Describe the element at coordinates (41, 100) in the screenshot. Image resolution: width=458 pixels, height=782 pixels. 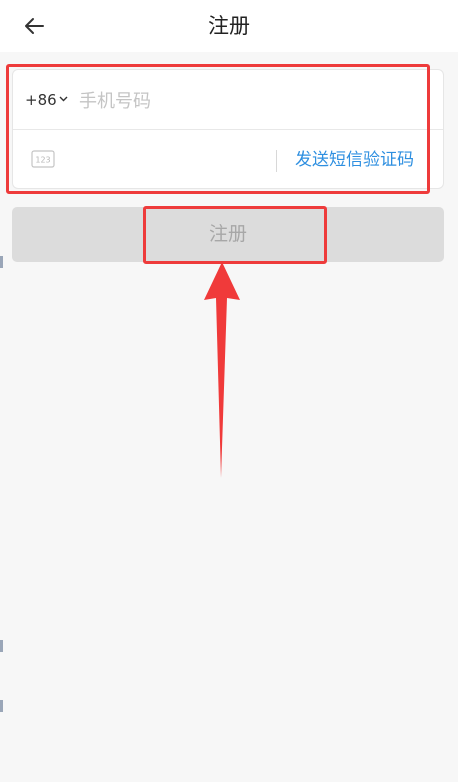
I see `country-code-label: +86` at that location.